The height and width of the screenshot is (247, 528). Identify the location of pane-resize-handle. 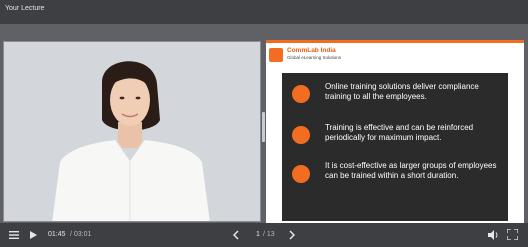
(263, 127).